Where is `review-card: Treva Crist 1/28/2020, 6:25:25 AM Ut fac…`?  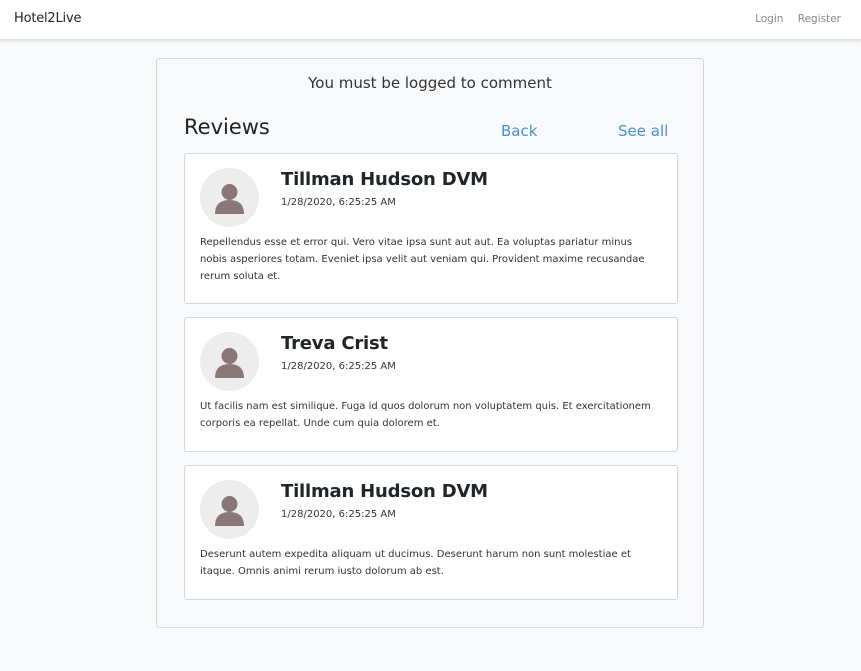
review-card: Treva Crist 1/28/2020, 6:25:25 AM Ut fac… is located at coordinates (431, 384).